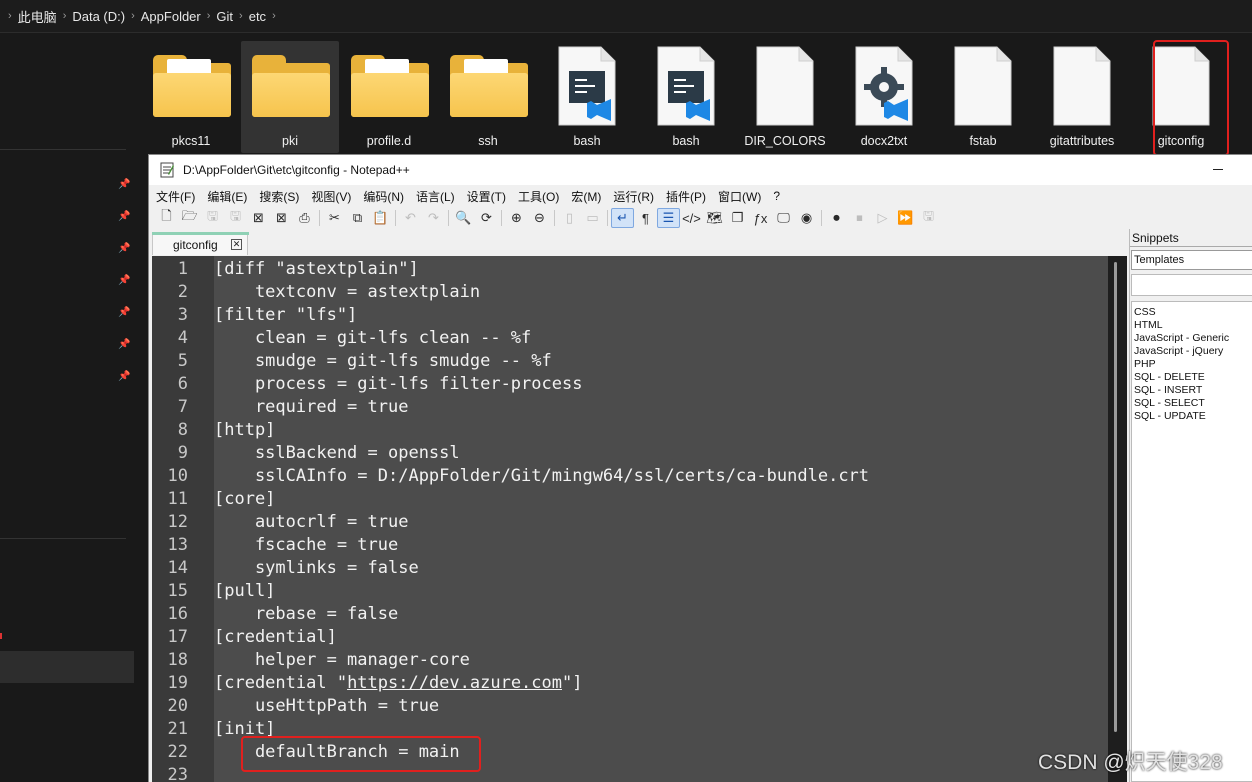 The height and width of the screenshot is (782, 1252). I want to click on snippet-item: HTML, so click(1193, 325).